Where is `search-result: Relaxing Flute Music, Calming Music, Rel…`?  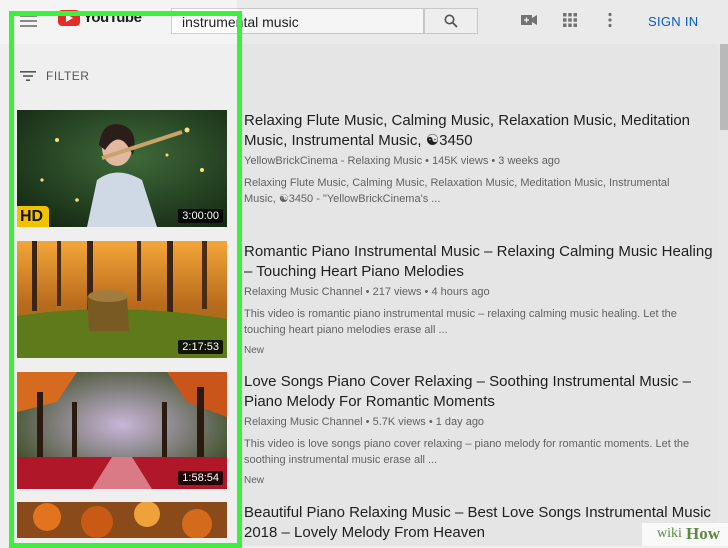 search-result: Relaxing Flute Music, Calming Music, Rel… is located at coordinates (479, 159).